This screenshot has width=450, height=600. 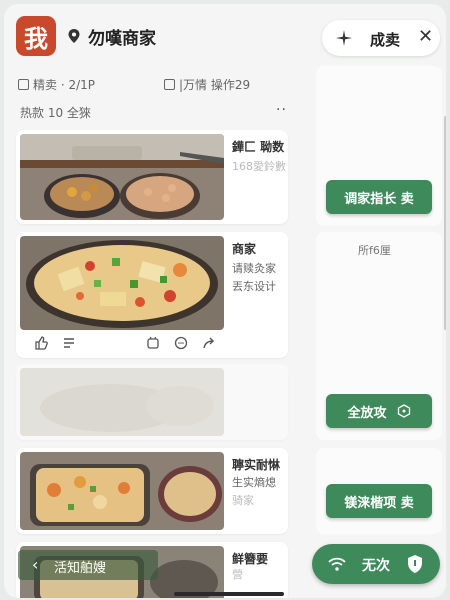 What do you see at coordinates (215, 85) in the screenshot?
I see `meta-right-text: |万情 操作29` at bounding box center [215, 85].